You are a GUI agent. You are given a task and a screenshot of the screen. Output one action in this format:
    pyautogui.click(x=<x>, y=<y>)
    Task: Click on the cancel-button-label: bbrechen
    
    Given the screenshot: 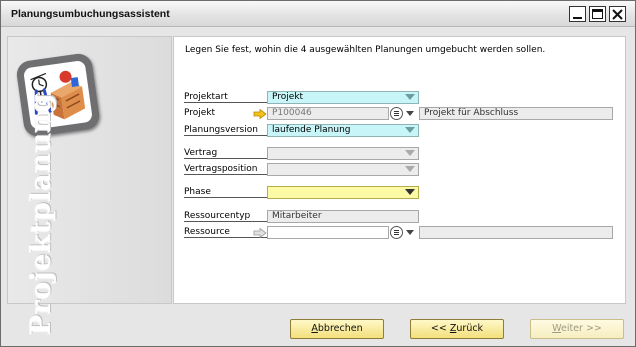 What is the action you would take?
    pyautogui.click(x=340, y=328)
    